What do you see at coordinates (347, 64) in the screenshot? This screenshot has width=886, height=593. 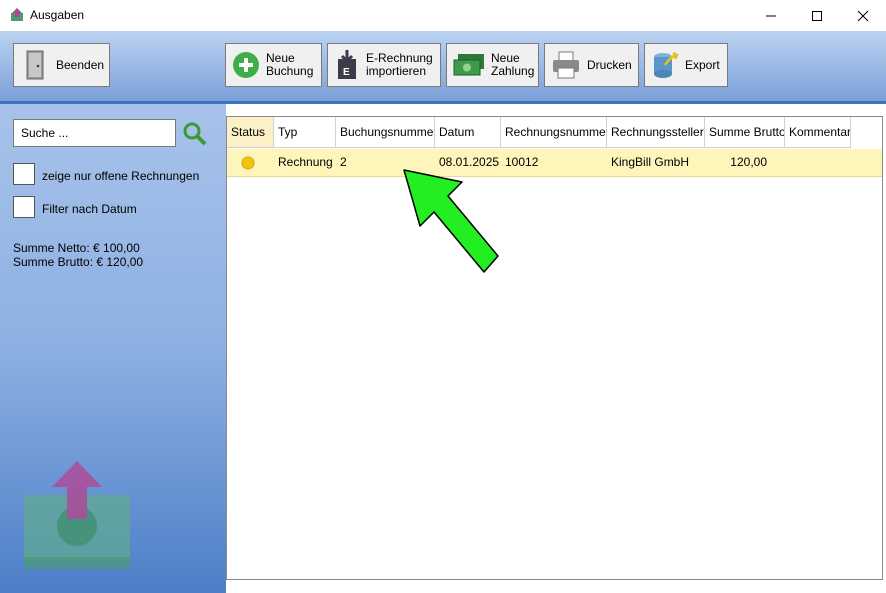 I see `erechnung-import-icon: E` at bounding box center [347, 64].